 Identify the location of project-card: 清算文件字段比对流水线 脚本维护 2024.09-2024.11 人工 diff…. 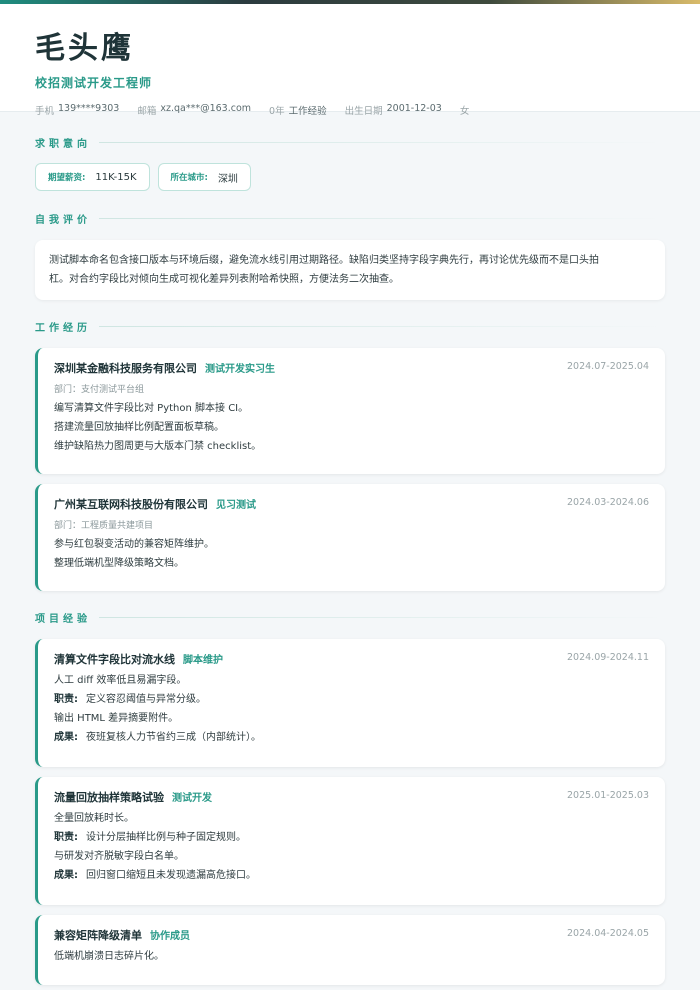
(350, 703).